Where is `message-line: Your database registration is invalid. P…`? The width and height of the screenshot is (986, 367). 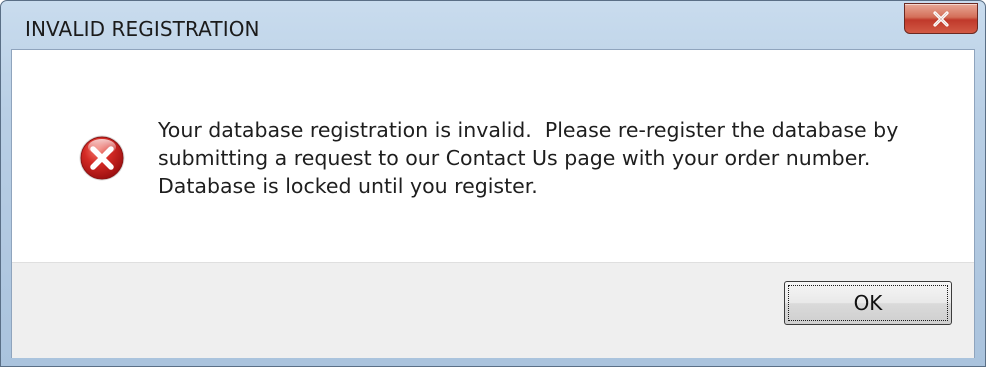 message-line: Your database registration is invalid. P… is located at coordinates (528, 130).